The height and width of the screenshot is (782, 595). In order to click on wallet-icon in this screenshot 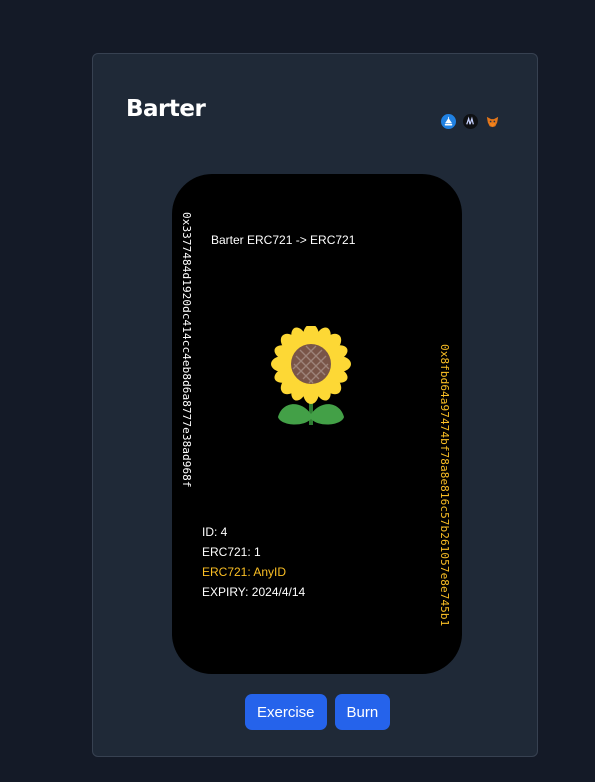, I will do `click(470, 121)`.